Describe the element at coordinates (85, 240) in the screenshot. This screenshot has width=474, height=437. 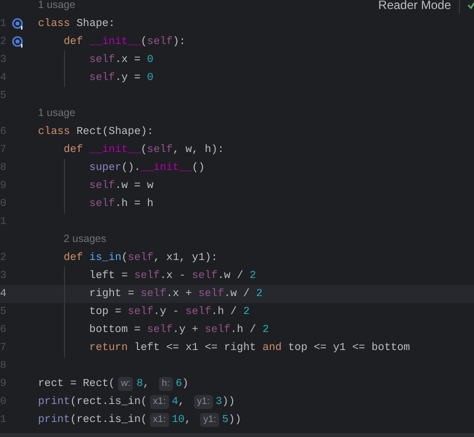
I see `usage-hint: 2 usages` at that location.